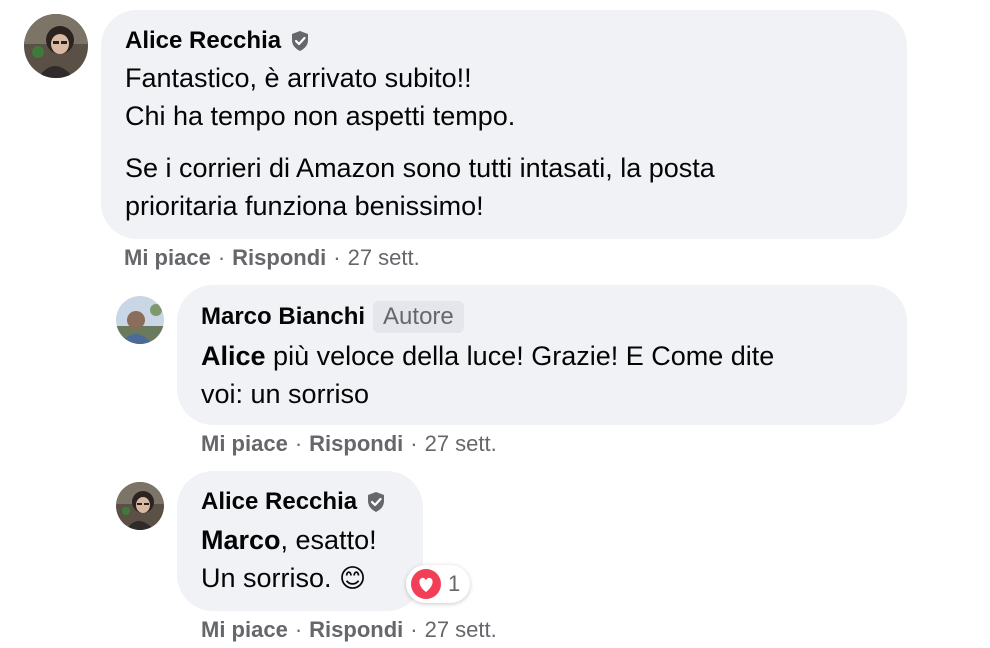 The height and width of the screenshot is (648, 990). Describe the element at coordinates (298, 78) in the screenshot. I see `comment-text-line: Fantastico, è arrivato subito!!` at that location.